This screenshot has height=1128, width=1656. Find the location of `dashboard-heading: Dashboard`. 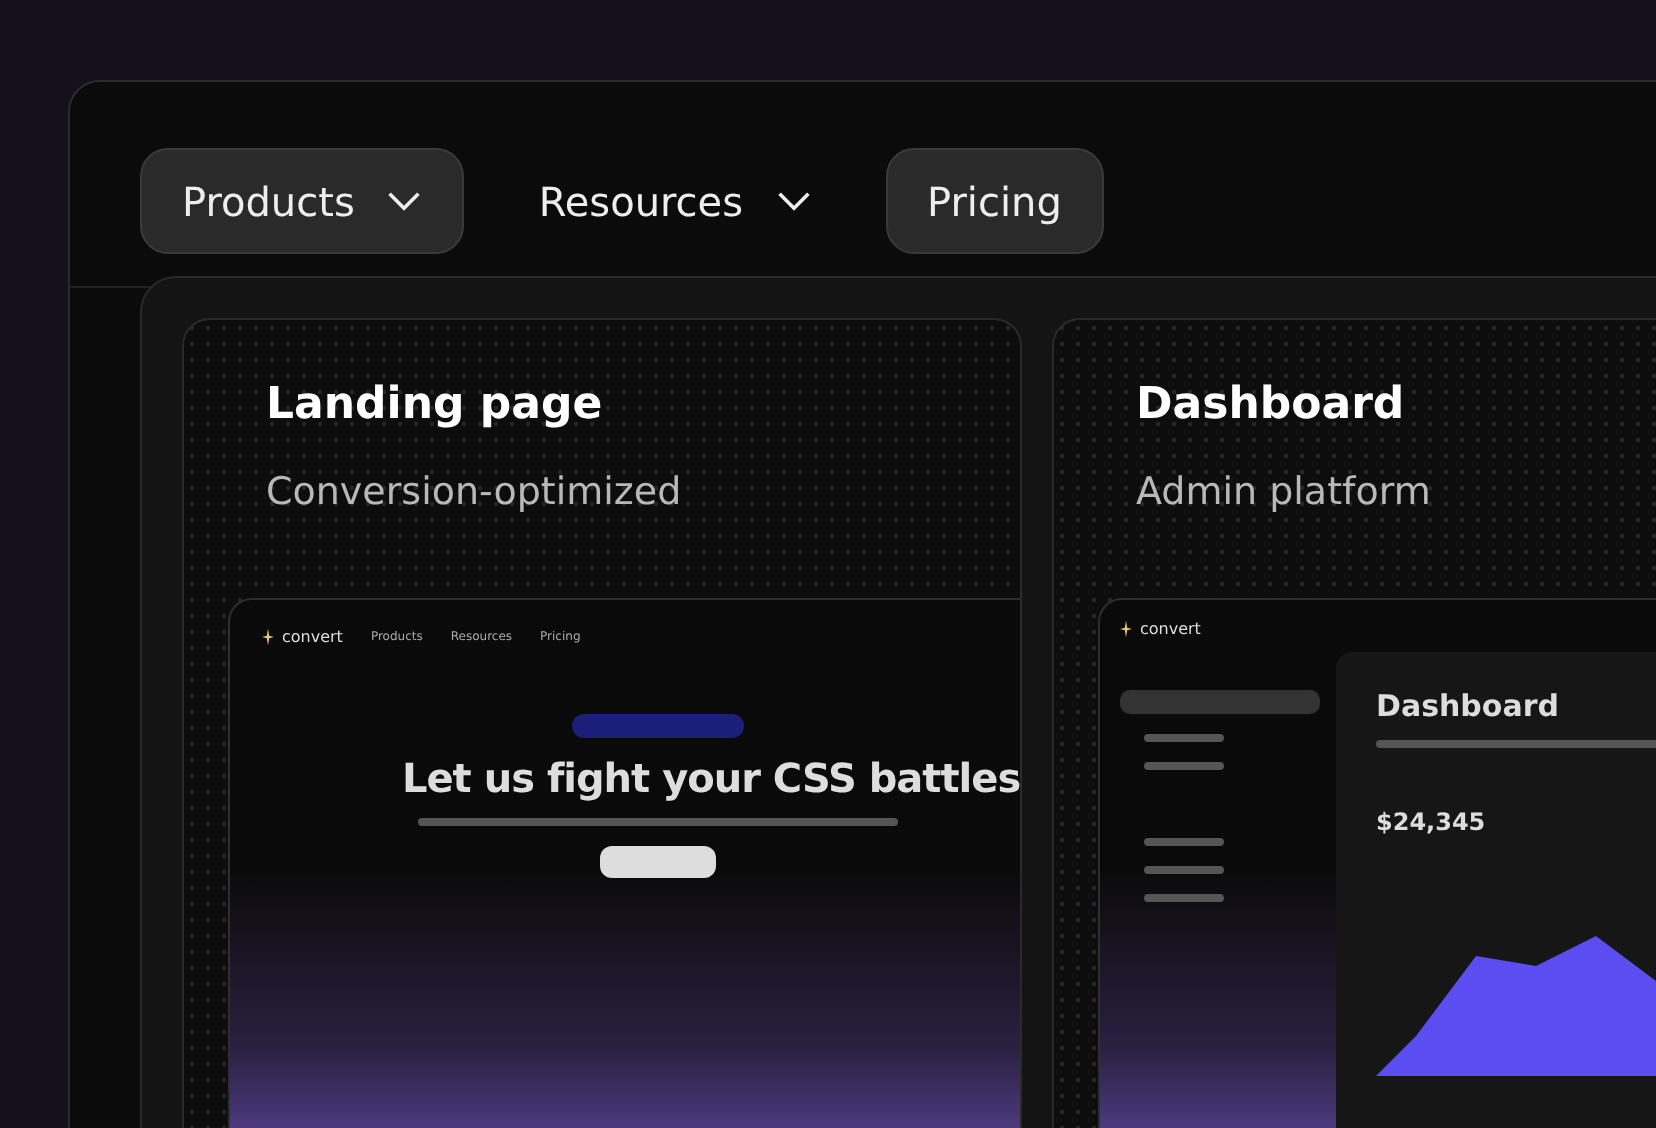

dashboard-heading: Dashboard is located at coordinates (1468, 706).